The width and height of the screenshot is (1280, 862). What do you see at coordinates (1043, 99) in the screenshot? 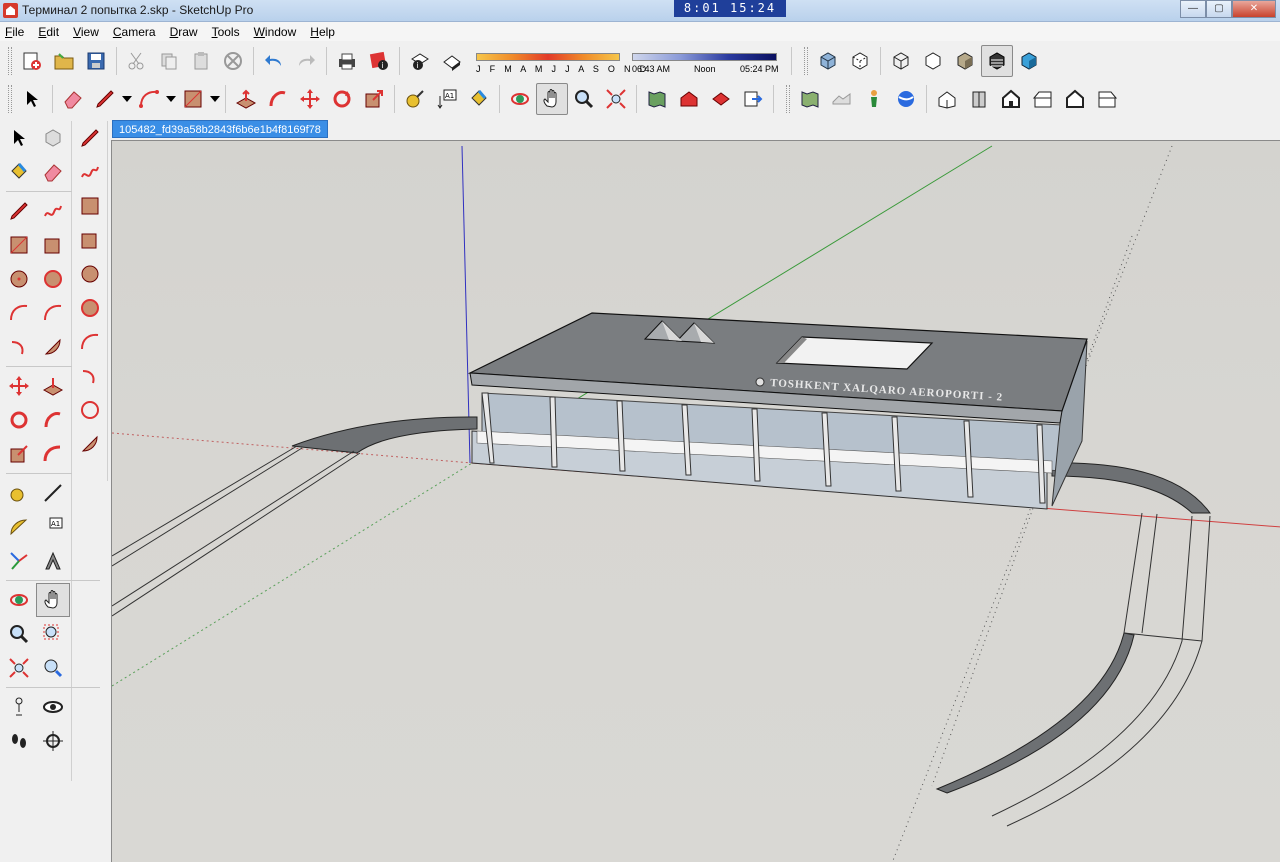
I see `view-right-button` at bounding box center [1043, 99].